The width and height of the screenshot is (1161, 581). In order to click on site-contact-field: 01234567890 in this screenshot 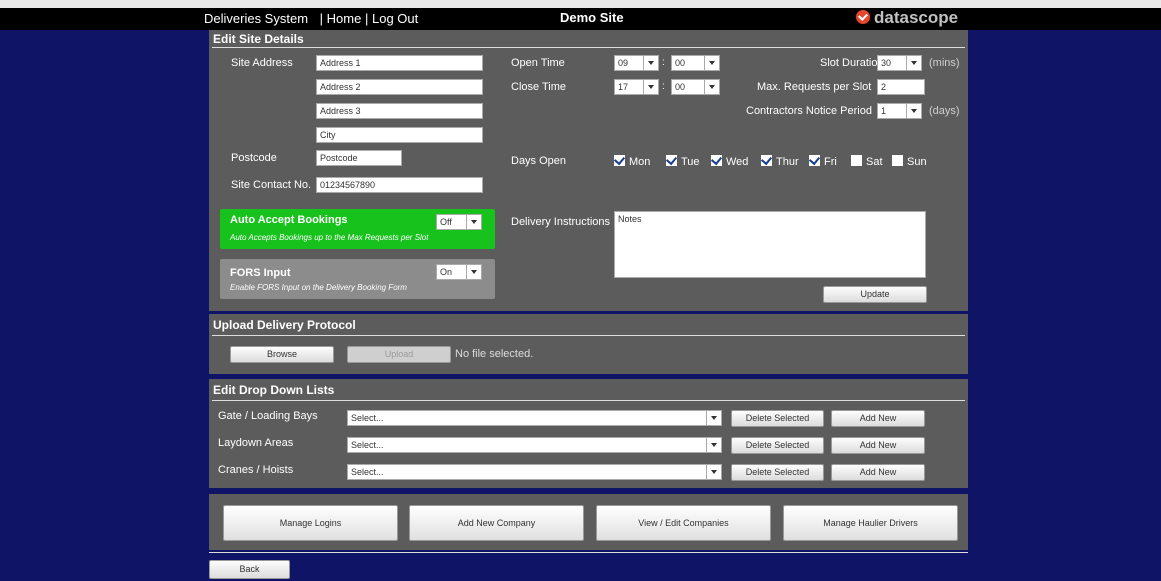, I will do `click(399, 185)`.